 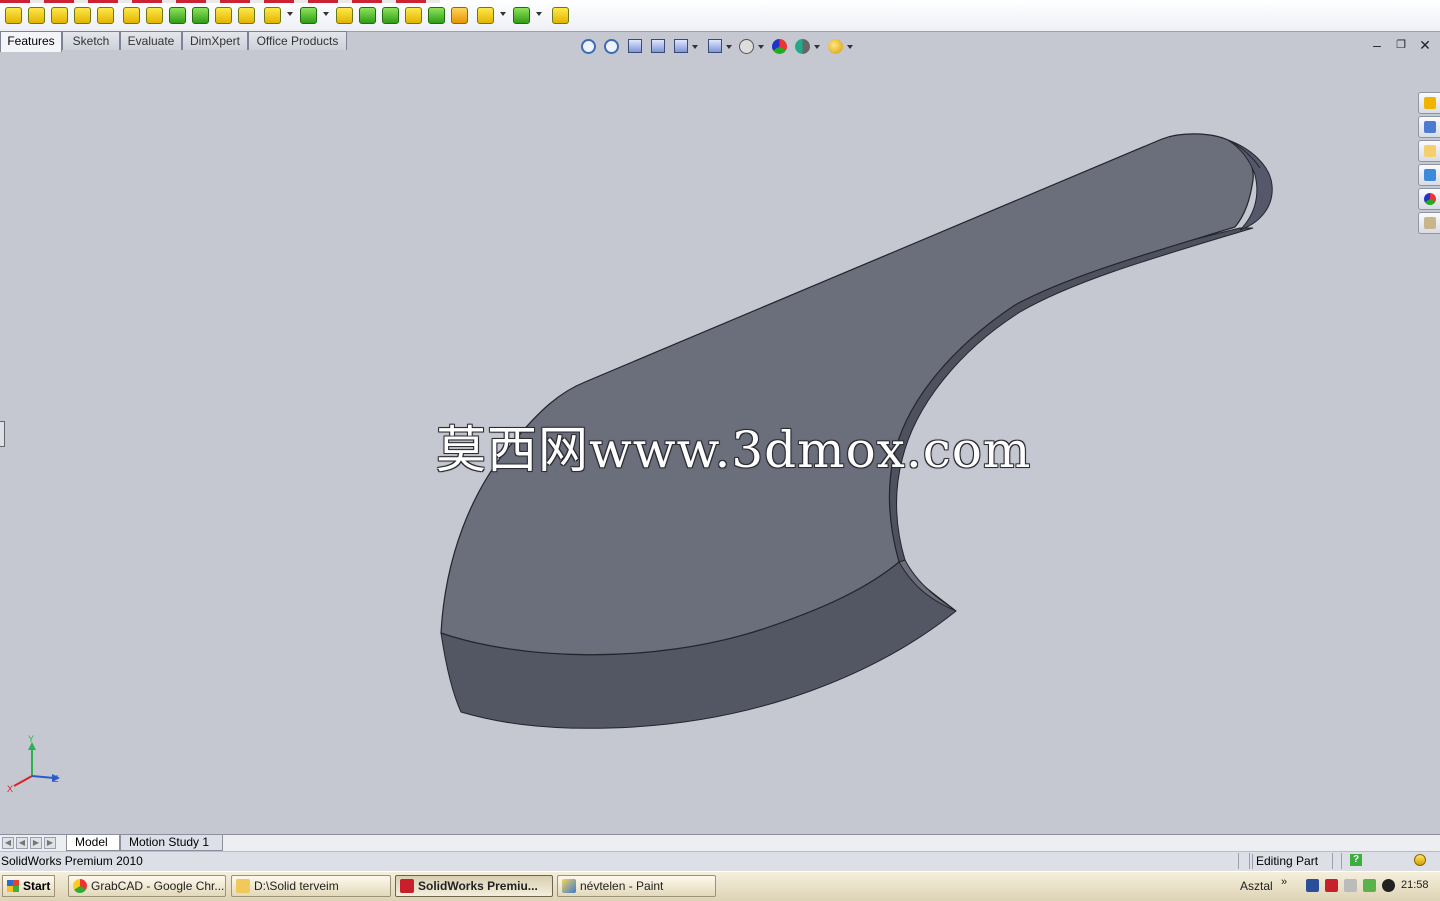 What do you see at coordinates (31, 739) in the screenshot?
I see `triad-y-label: Y` at bounding box center [31, 739].